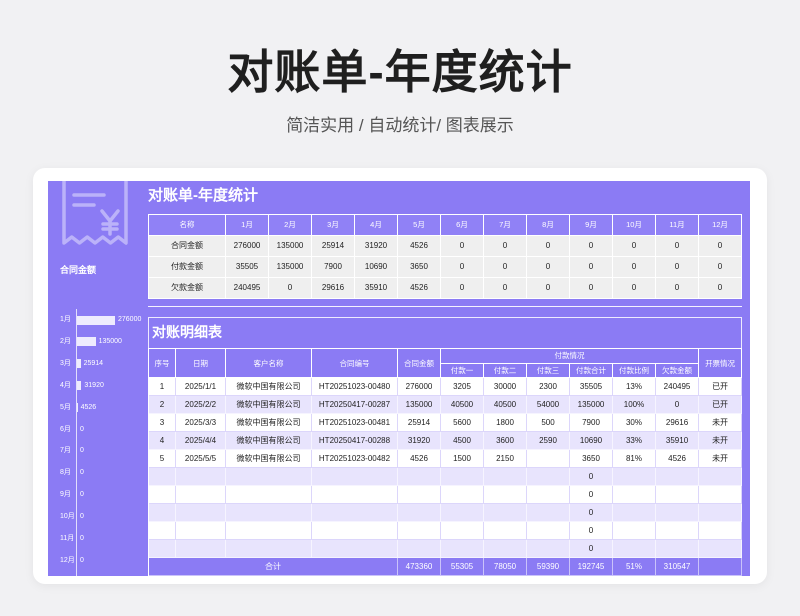 This screenshot has width=800, height=616. Describe the element at coordinates (505, 423) in the screenshot. I see `cell-payment-2: 1800` at that location.